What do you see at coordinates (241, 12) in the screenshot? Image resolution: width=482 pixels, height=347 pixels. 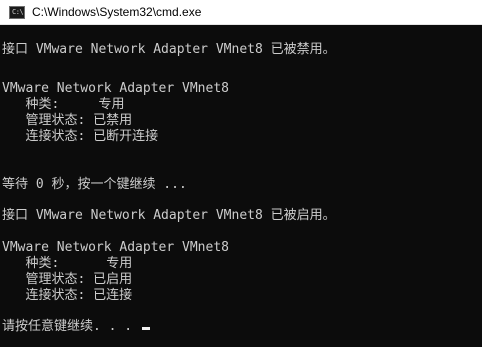 I see `title-bar: C:\ C:\Windows\System32\cmd.exe` at bounding box center [241, 12].